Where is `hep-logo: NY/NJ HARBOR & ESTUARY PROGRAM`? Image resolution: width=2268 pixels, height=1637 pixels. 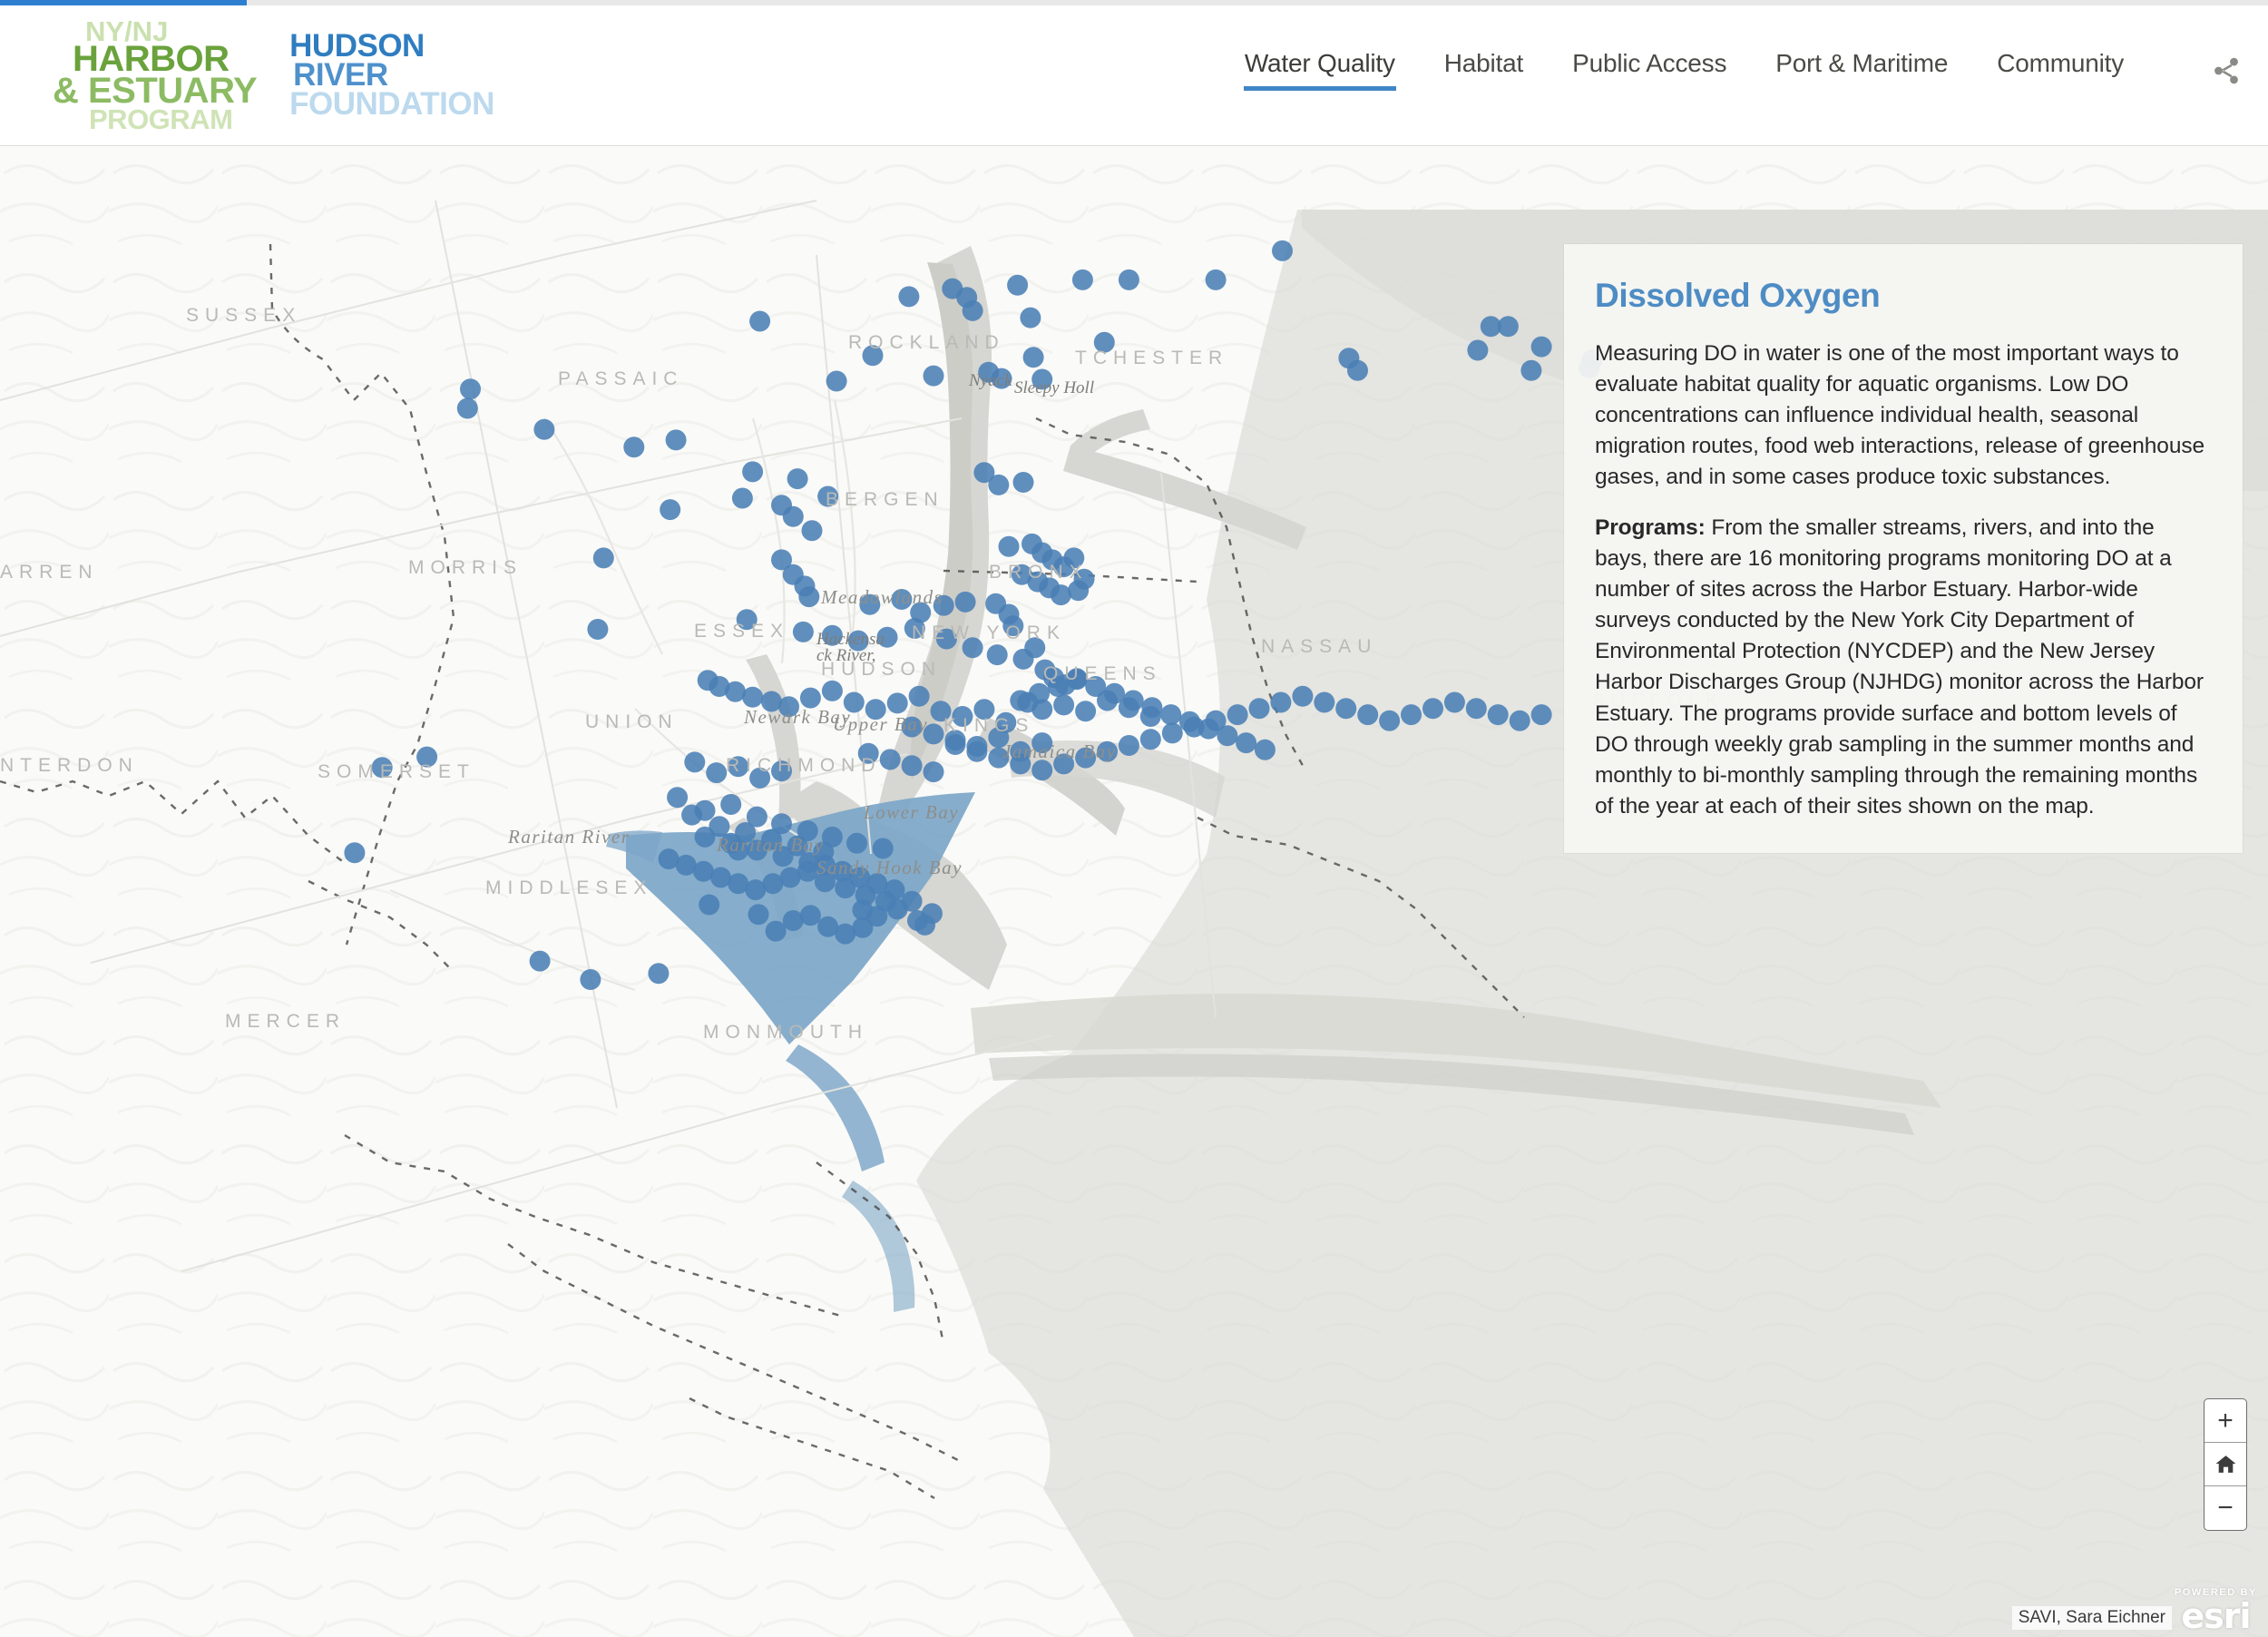 hep-logo: NY/NJ HARBOR & ESTUARY PROGRAM is located at coordinates (156, 75).